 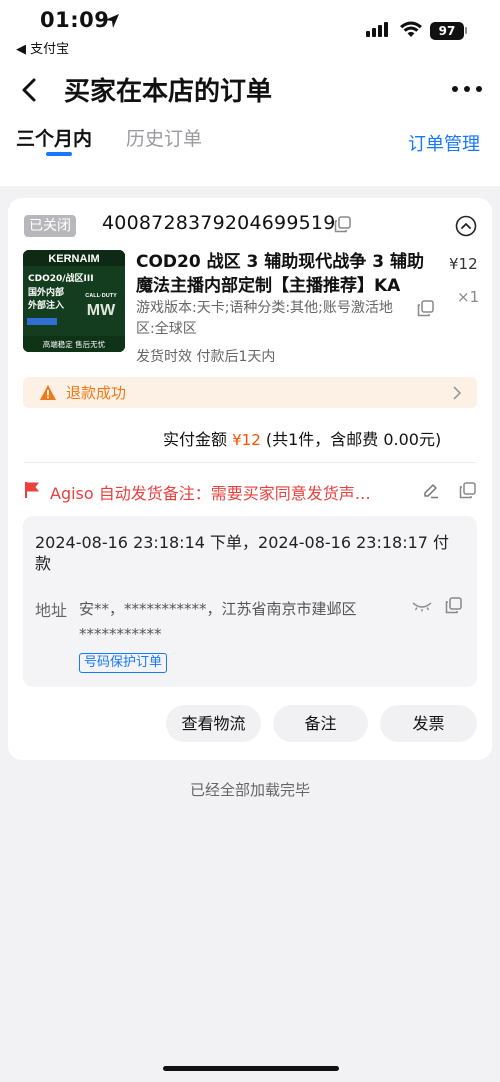 What do you see at coordinates (30, 90) in the screenshot?
I see `back-arrow-icon` at bounding box center [30, 90].